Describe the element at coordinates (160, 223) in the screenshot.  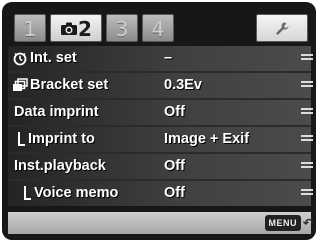
I see `footer-bar: MENU ↶` at that location.